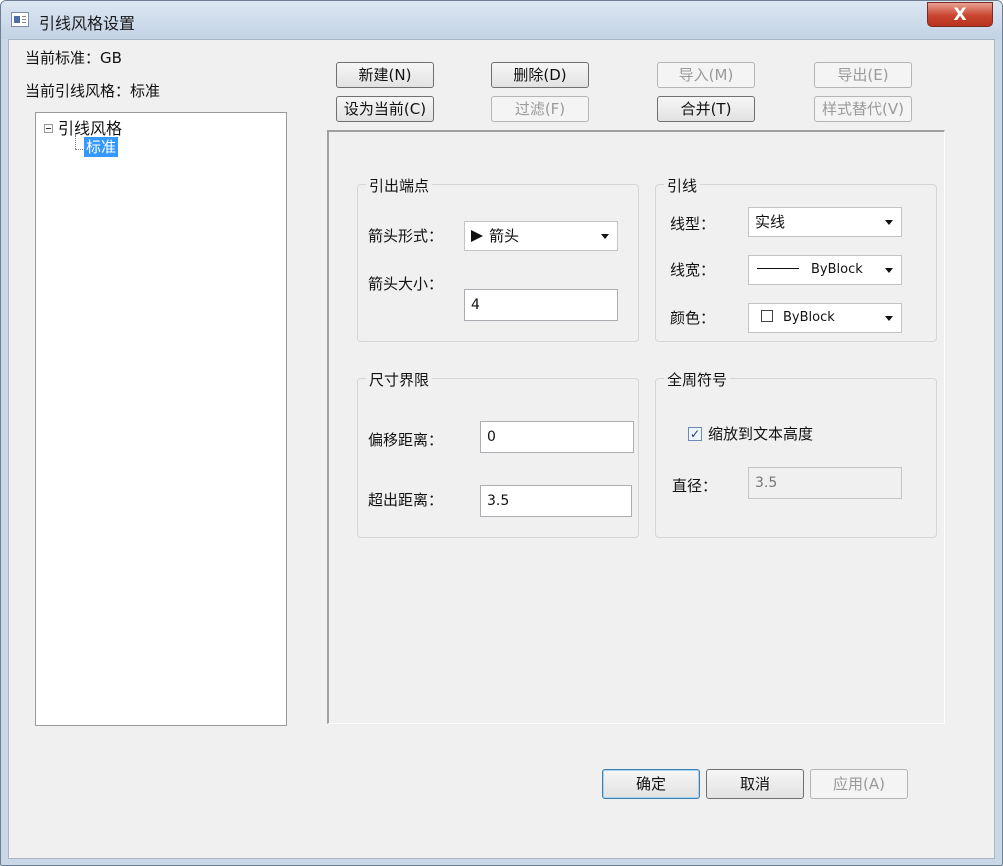  I want to click on all-around-title: 全周符号, so click(697, 379).